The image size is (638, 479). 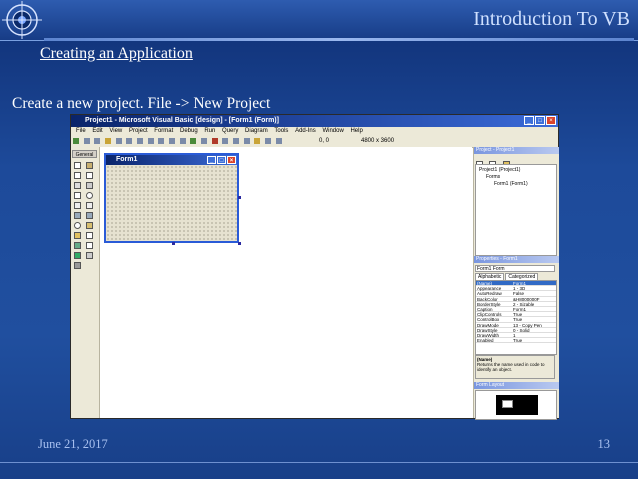 What do you see at coordinates (182, 141) in the screenshot?
I see `redo-icon` at bounding box center [182, 141].